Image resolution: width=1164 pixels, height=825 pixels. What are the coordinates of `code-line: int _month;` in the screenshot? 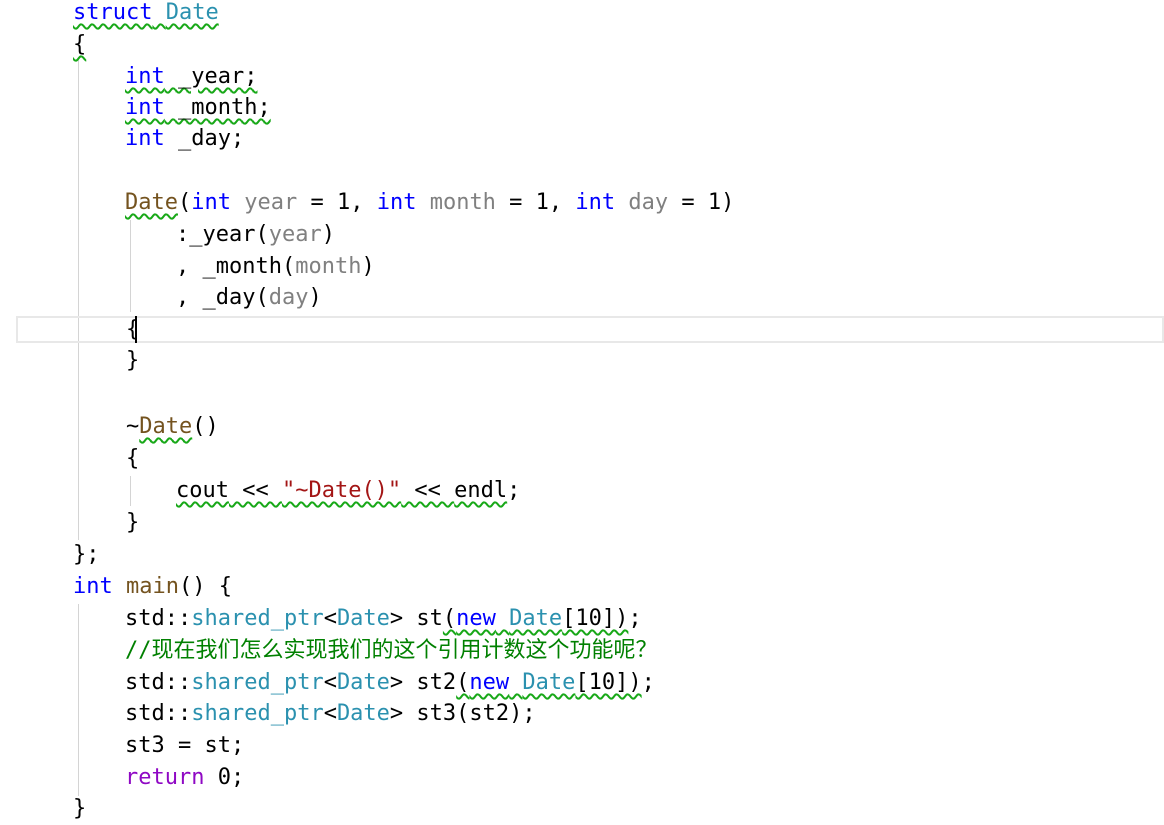 It's located at (198, 108).